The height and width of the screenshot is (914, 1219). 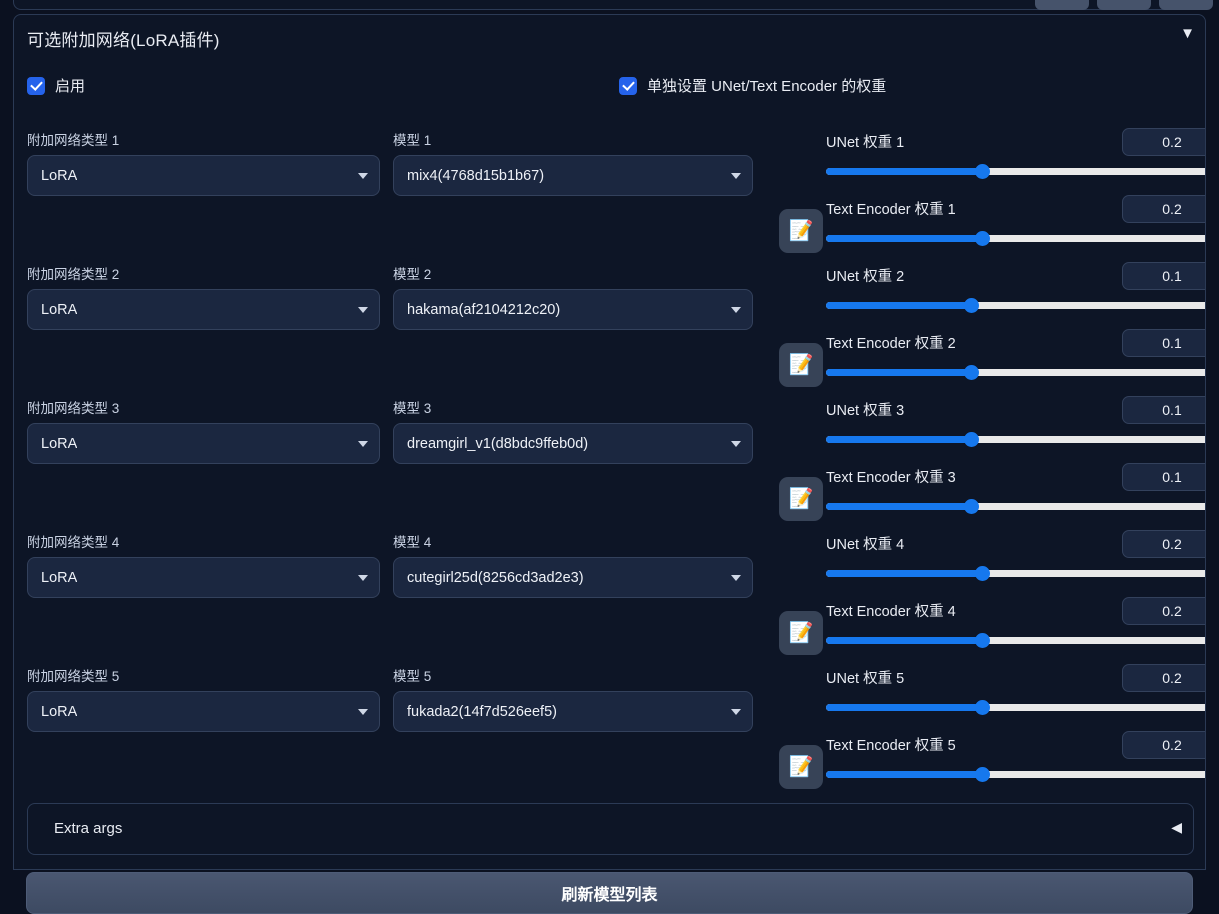 I want to click on extra-args-accordion: Extra args ◀, so click(x=610, y=829).